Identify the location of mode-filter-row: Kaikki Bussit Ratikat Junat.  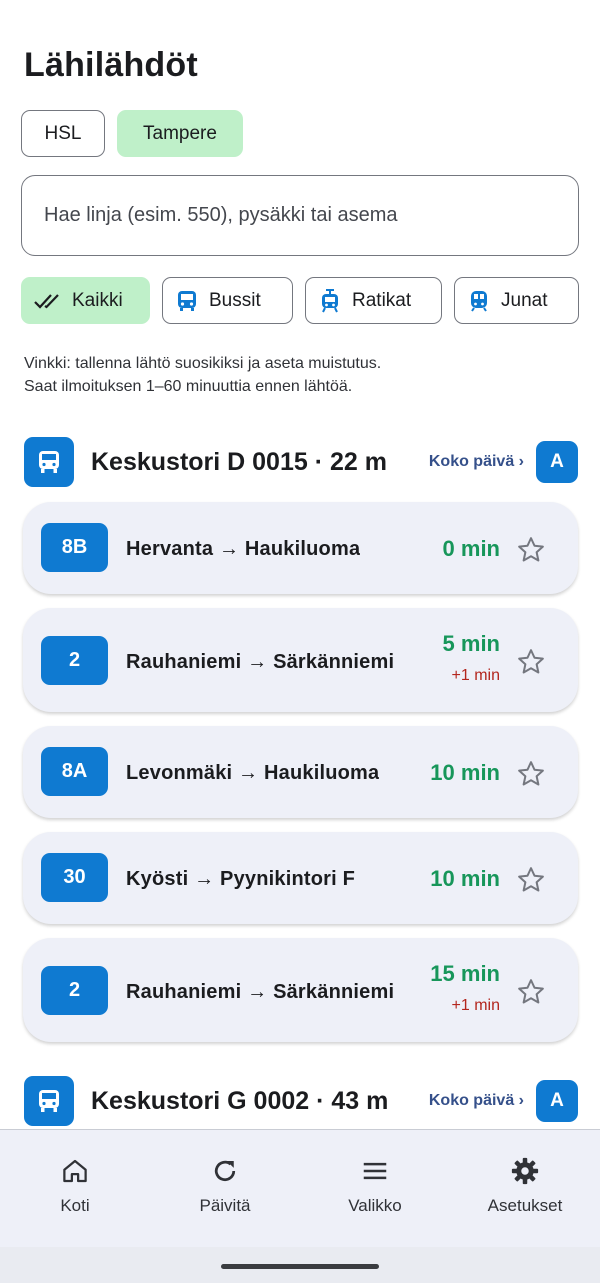
(300, 300).